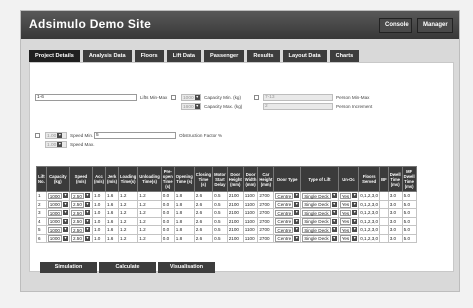  I want to click on tab-analysis-data: Analysis Data, so click(107, 56).